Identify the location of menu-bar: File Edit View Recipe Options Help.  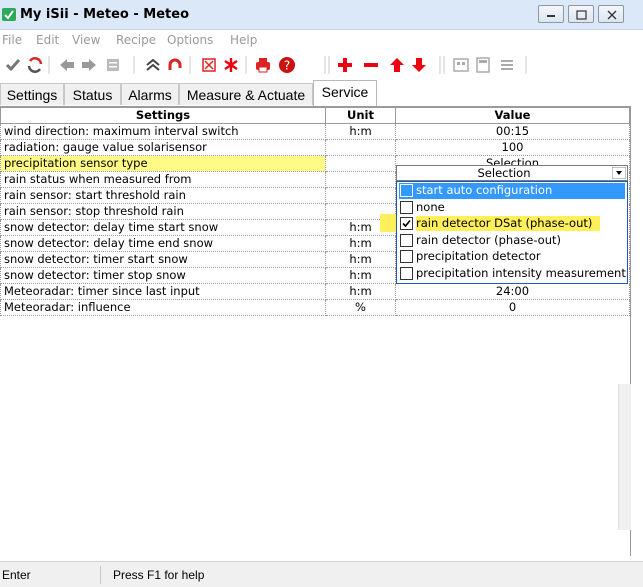
(321, 40).